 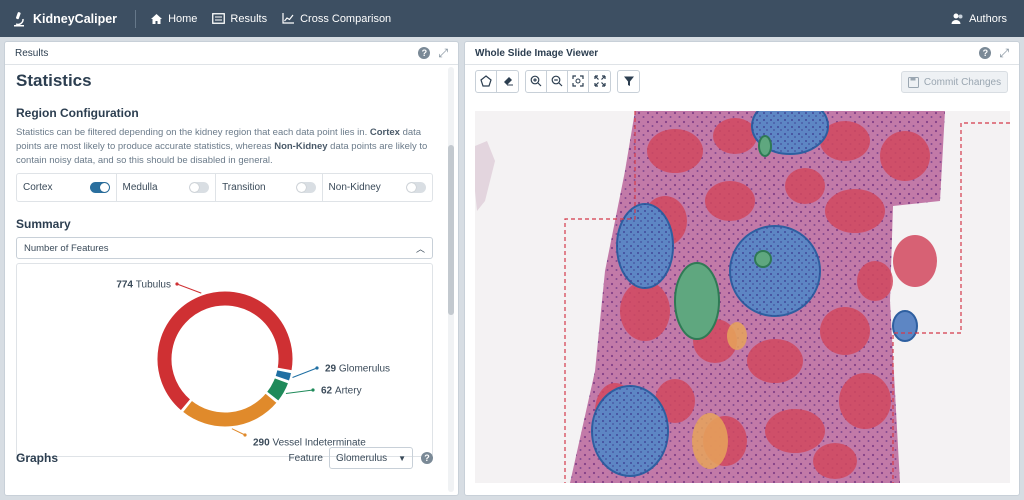 What do you see at coordinates (988, 18) in the screenshot?
I see `nav-authors-label: Authors` at bounding box center [988, 18].